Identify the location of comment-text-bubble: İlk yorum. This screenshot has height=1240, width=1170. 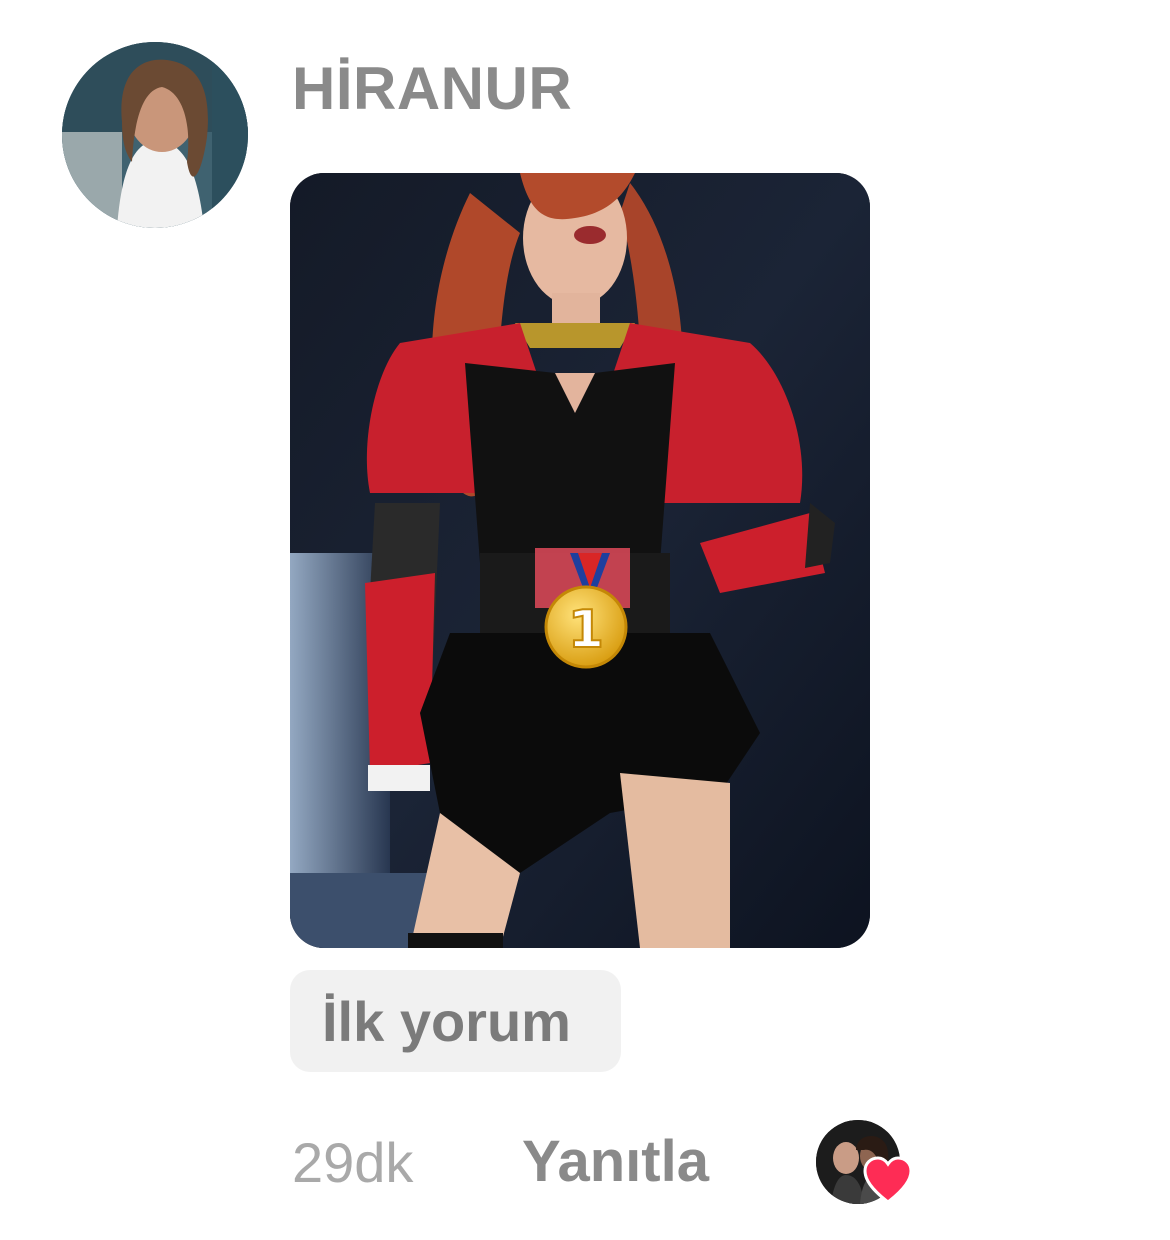
(455, 1021).